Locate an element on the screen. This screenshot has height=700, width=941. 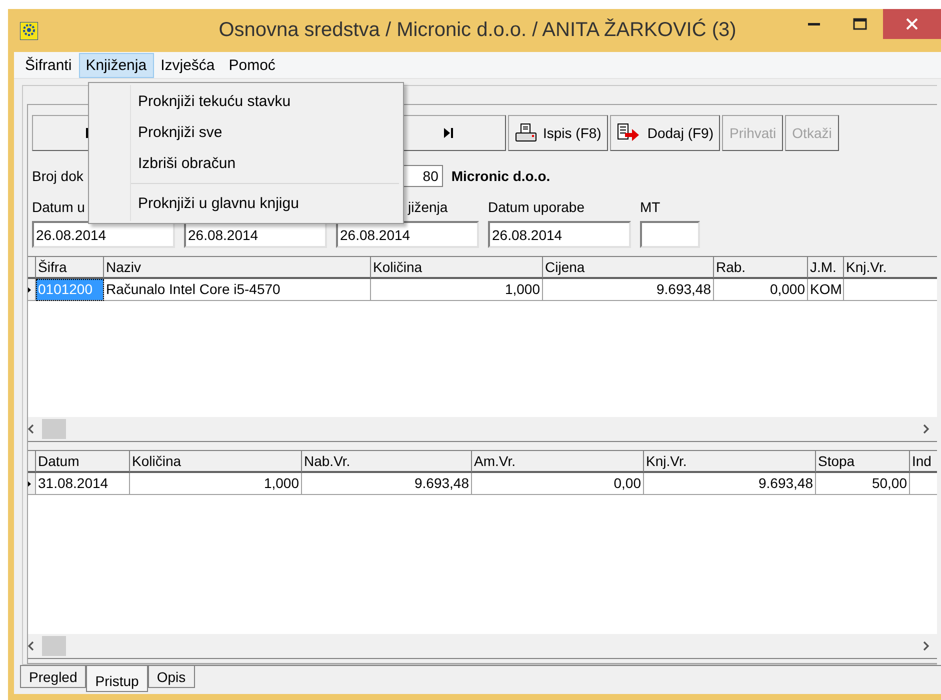
menu-item: Proknjiži tekuću stavku is located at coordinates (246, 101).